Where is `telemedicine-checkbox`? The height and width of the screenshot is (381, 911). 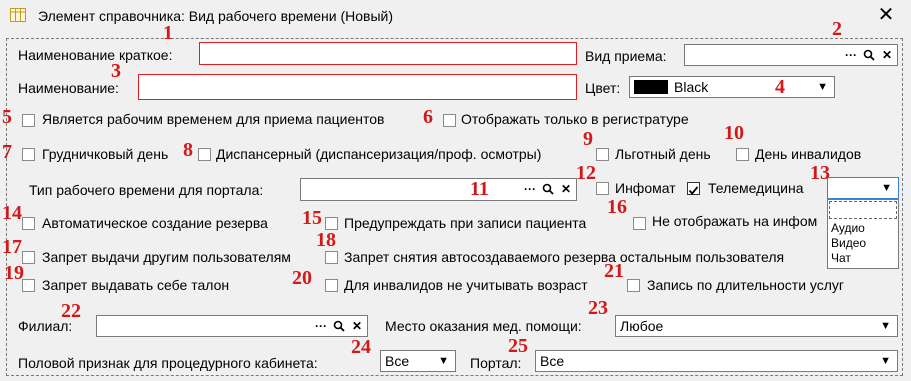
telemedicine-checkbox is located at coordinates (693, 188).